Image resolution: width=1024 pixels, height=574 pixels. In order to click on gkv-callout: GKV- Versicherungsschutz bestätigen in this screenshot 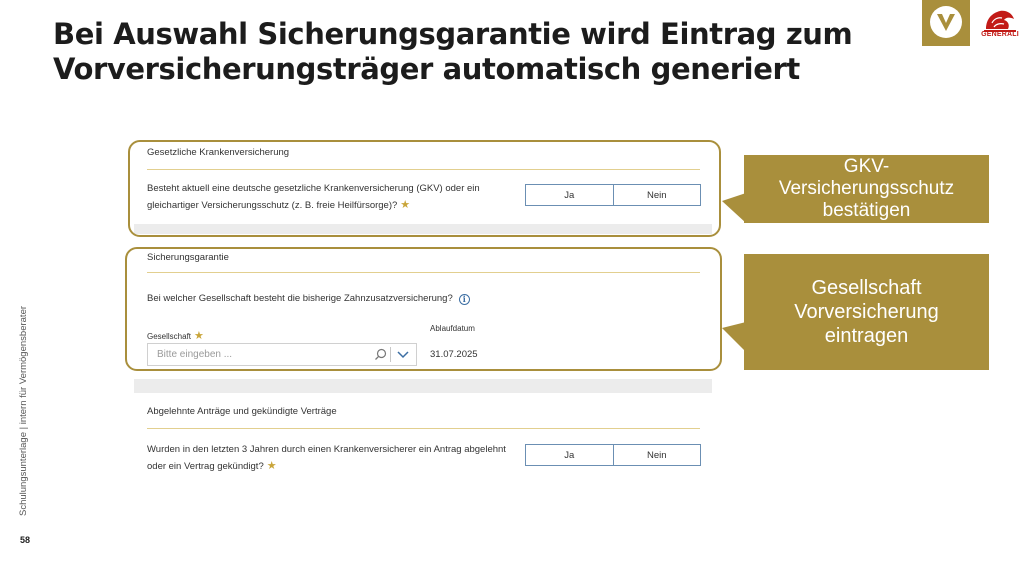, I will do `click(866, 189)`.